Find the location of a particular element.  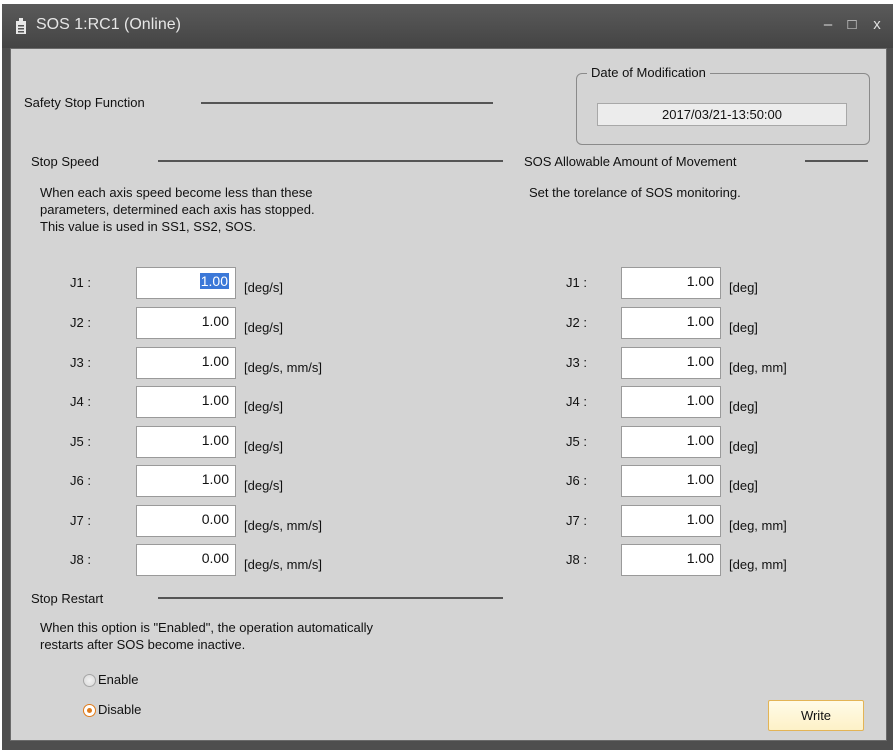

safety-stop-label: Safety Stop Function is located at coordinates (84, 102).